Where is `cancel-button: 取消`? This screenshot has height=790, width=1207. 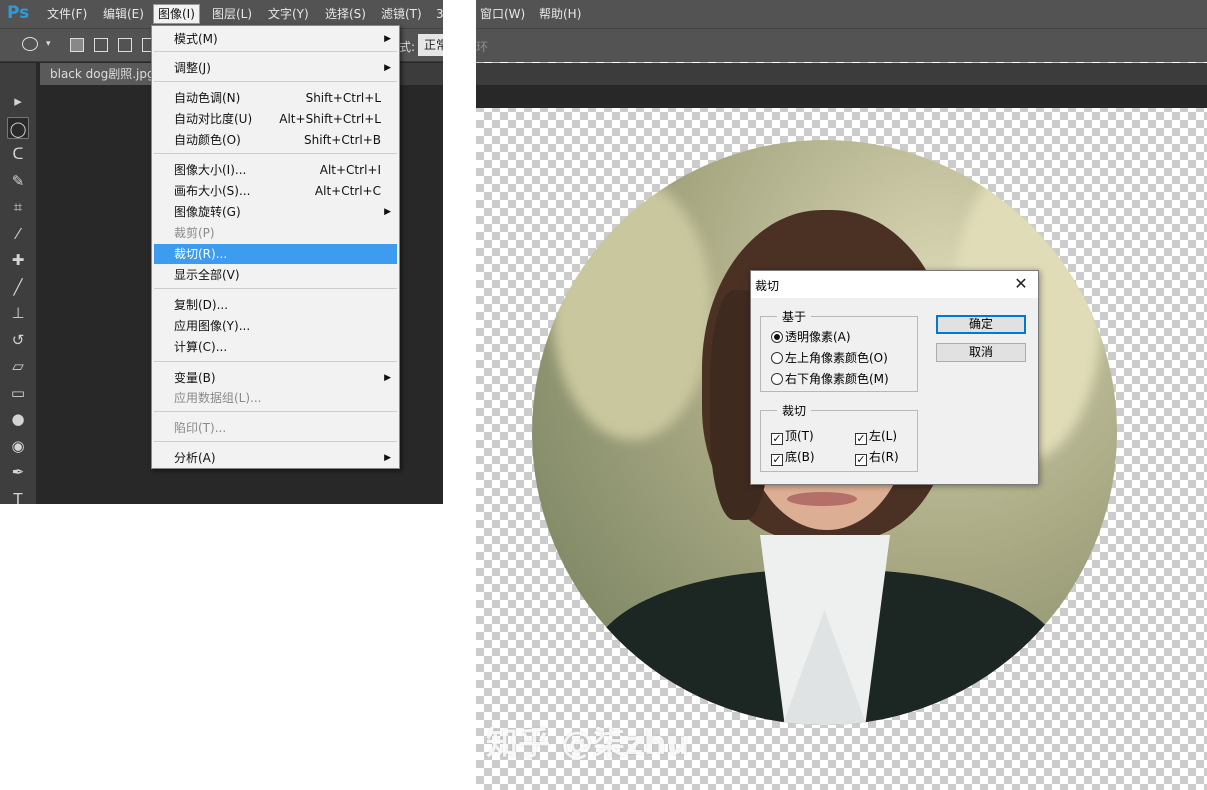
cancel-button: 取消 is located at coordinates (981, 352).